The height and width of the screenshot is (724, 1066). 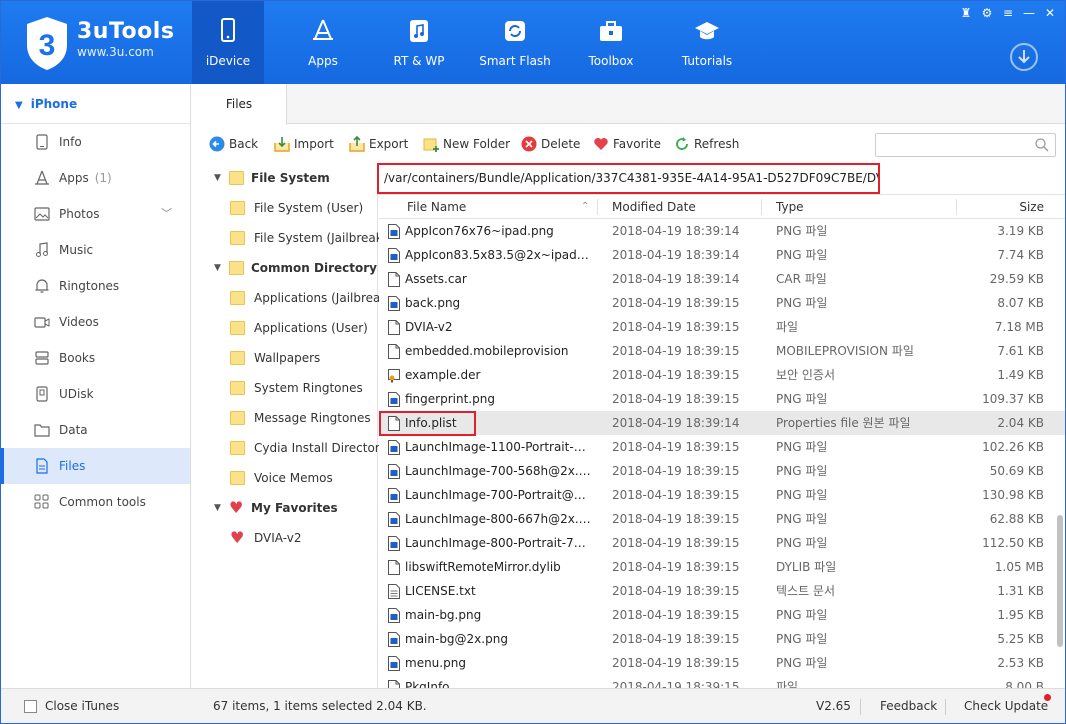 I want to click on nav-apps: Apps, so click(x=323, y=42).